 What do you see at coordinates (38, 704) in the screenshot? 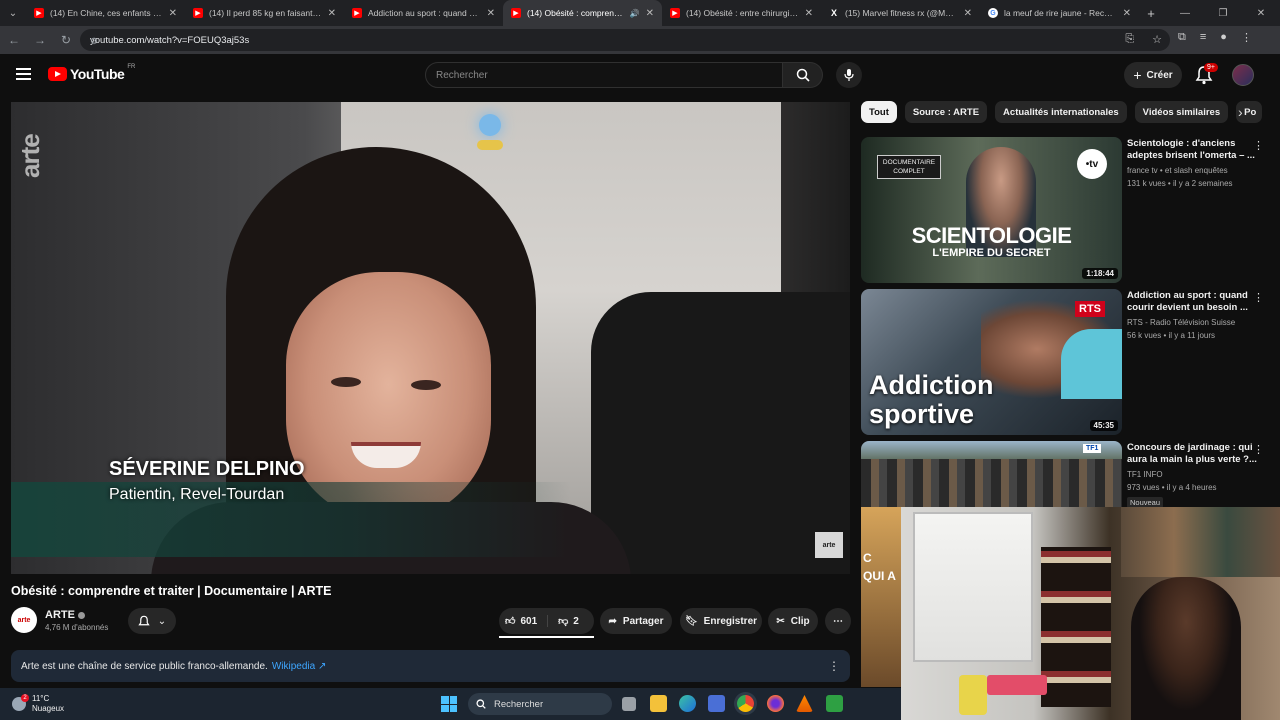
I see `weather-widget: 2 11°C Nuageux` at bounding box center [38, 704].